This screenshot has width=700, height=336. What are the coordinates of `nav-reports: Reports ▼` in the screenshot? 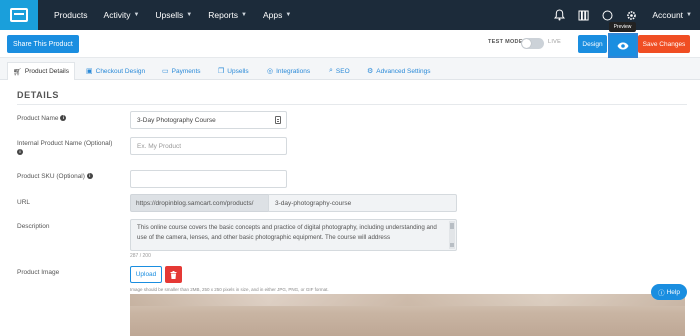 It's located at (227, 15).